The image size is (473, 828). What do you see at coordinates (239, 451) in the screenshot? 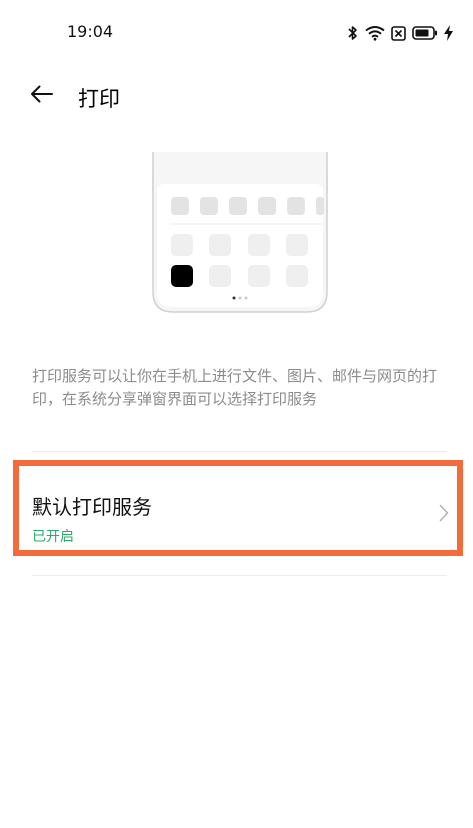
I see `divider-top` at bounding box center [239, 451].